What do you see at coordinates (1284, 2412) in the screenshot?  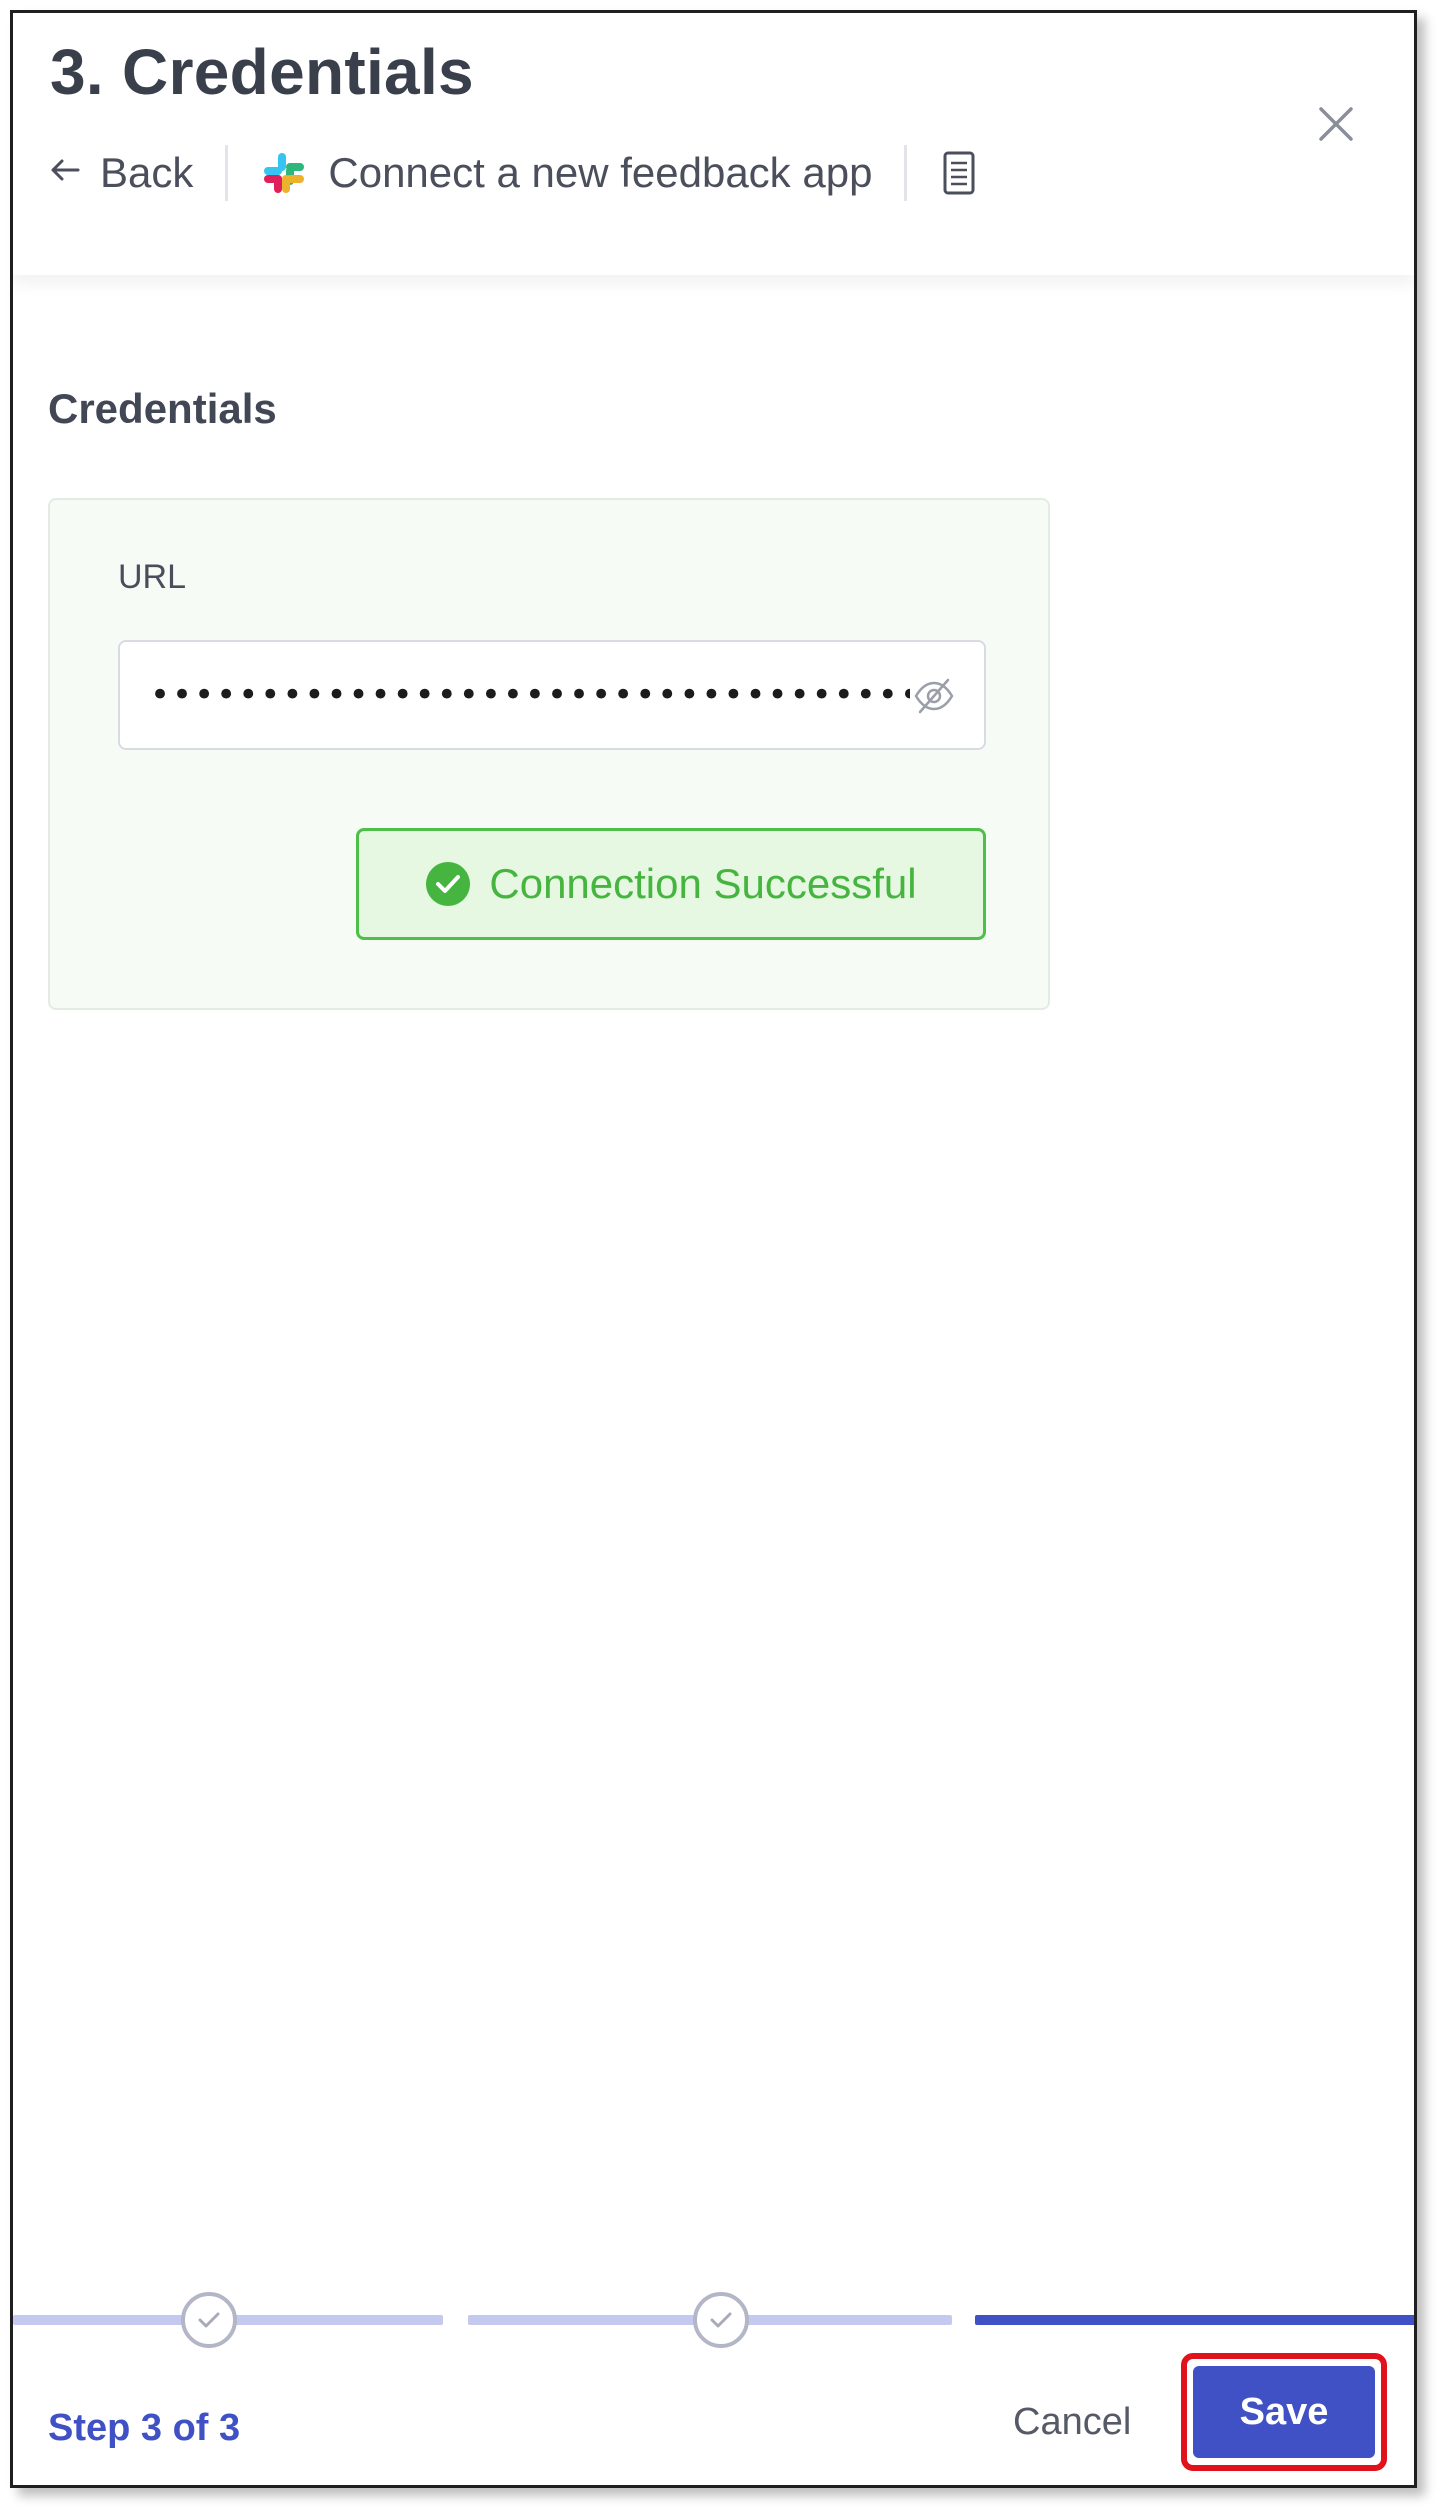 I see `save-button: Save` at bounding box center [1284, 2412].